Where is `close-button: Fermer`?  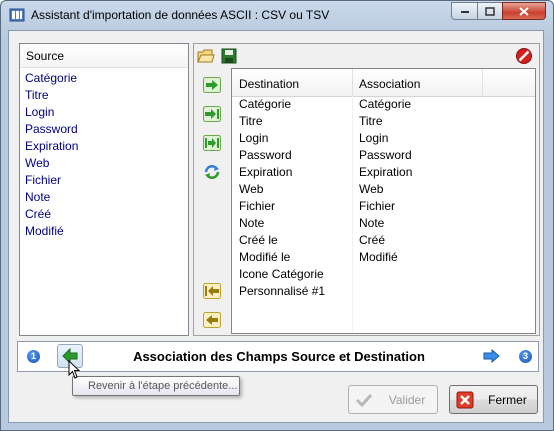
close-button: Fermer is located at coordinates (493, 399).